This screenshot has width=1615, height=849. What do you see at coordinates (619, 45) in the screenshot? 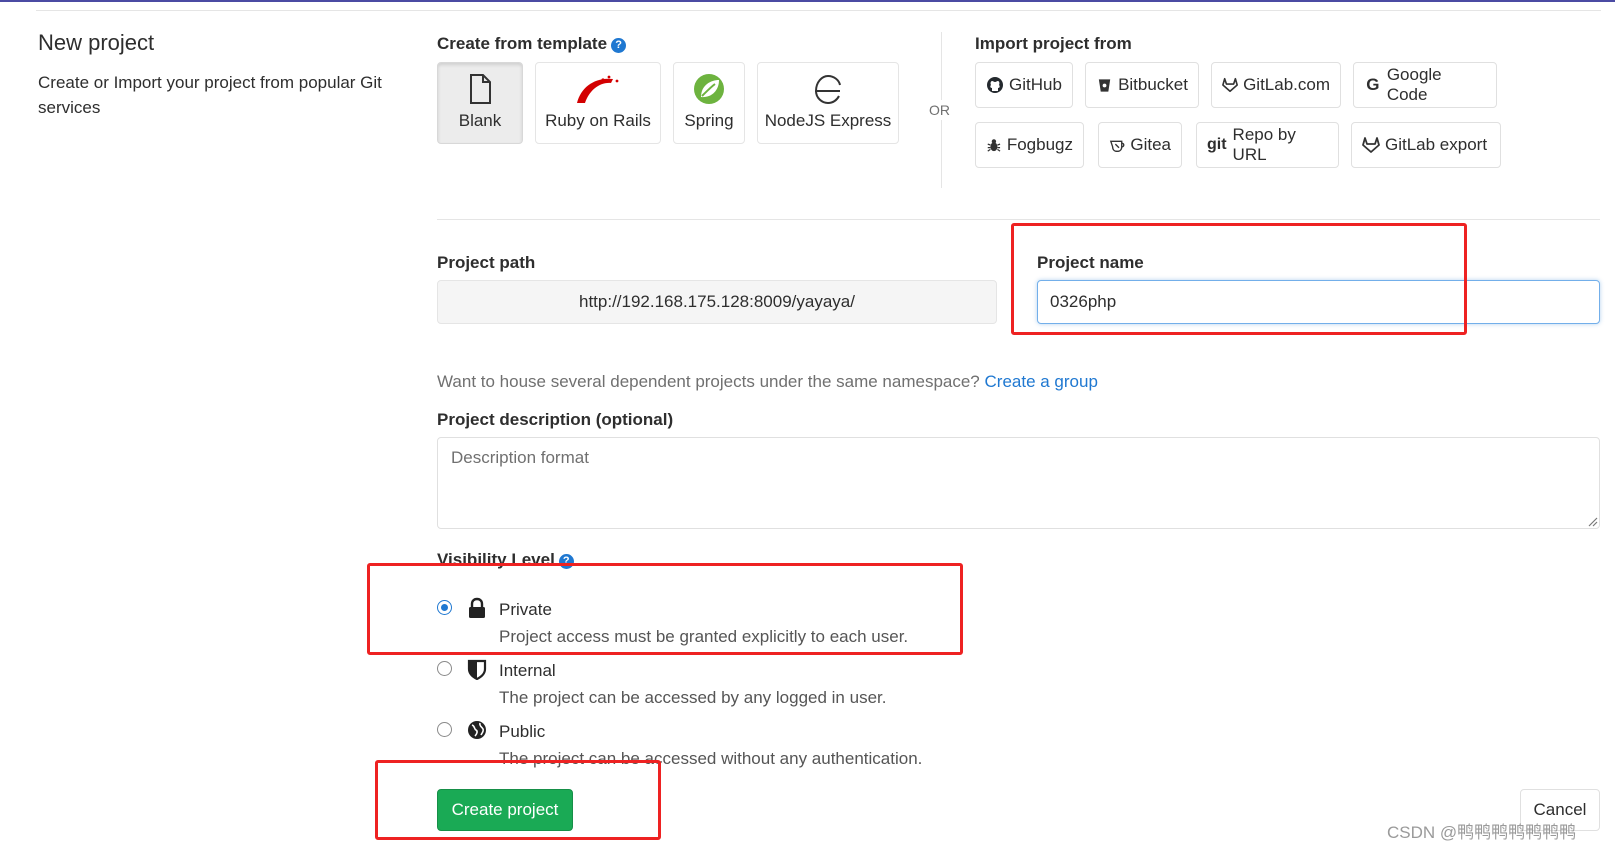
I see `help-icon: ?` at bounding box center [619, 45].